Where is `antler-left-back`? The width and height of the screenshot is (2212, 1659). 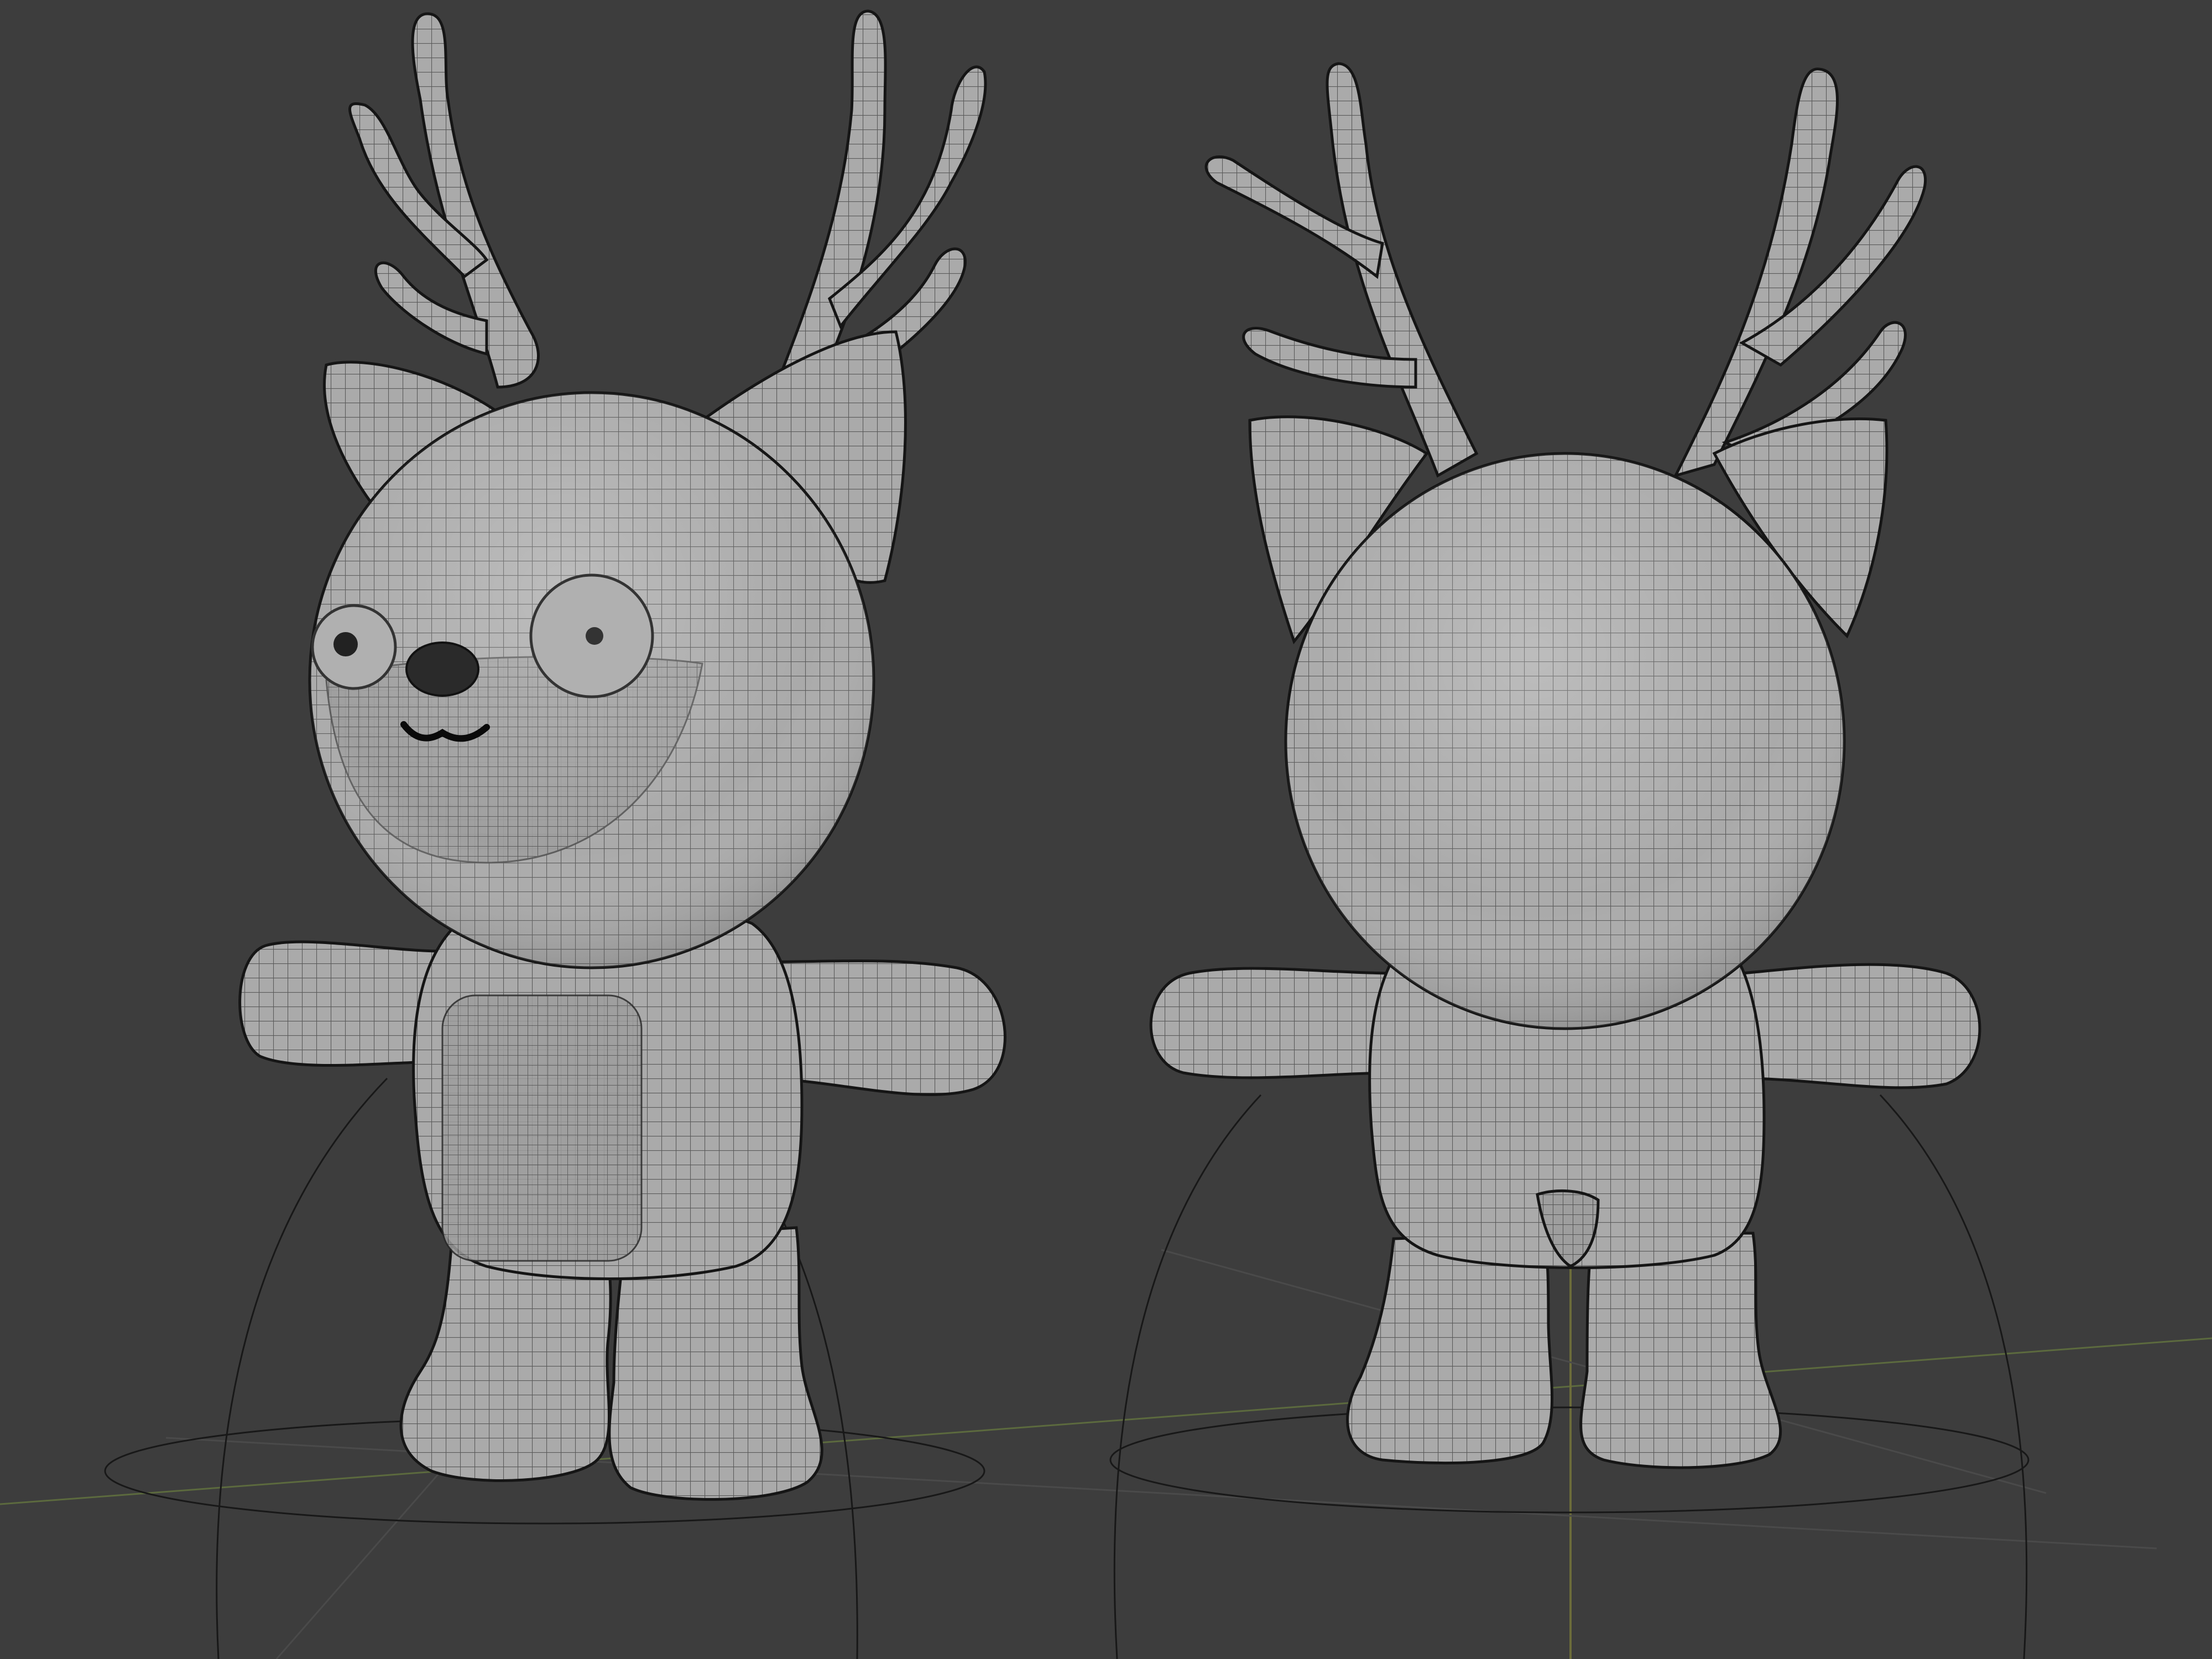 antler-left-back is located at coordinates (1342, 270).